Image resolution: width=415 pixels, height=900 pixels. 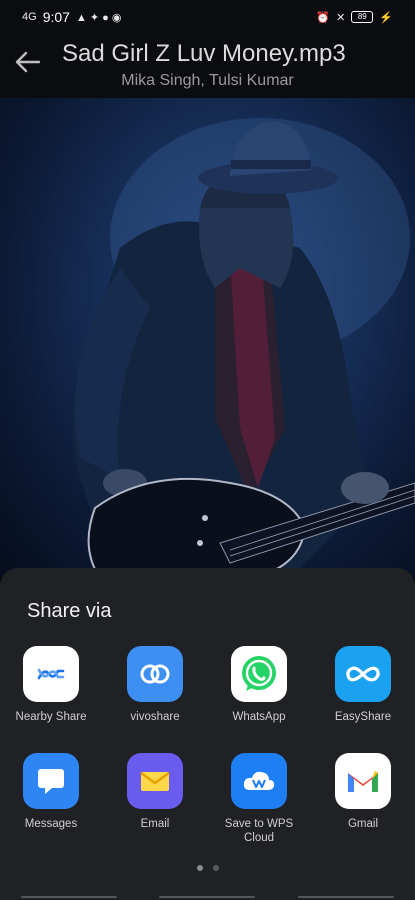 What do you see at coordinates (259, 831) in the screenshot?
I see `app-label: Save to WPS Cloud` at bounding box center [259, 831].